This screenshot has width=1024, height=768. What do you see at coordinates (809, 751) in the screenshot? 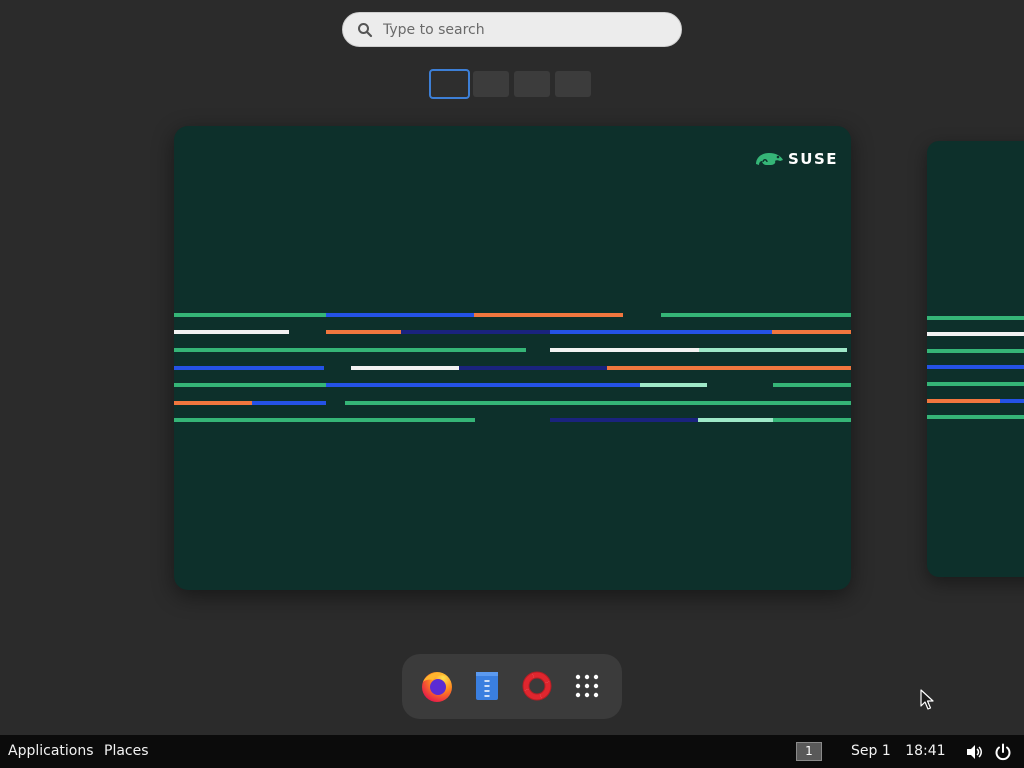
I see `workspace-indicator: 1` at bounding box center [809, 751].